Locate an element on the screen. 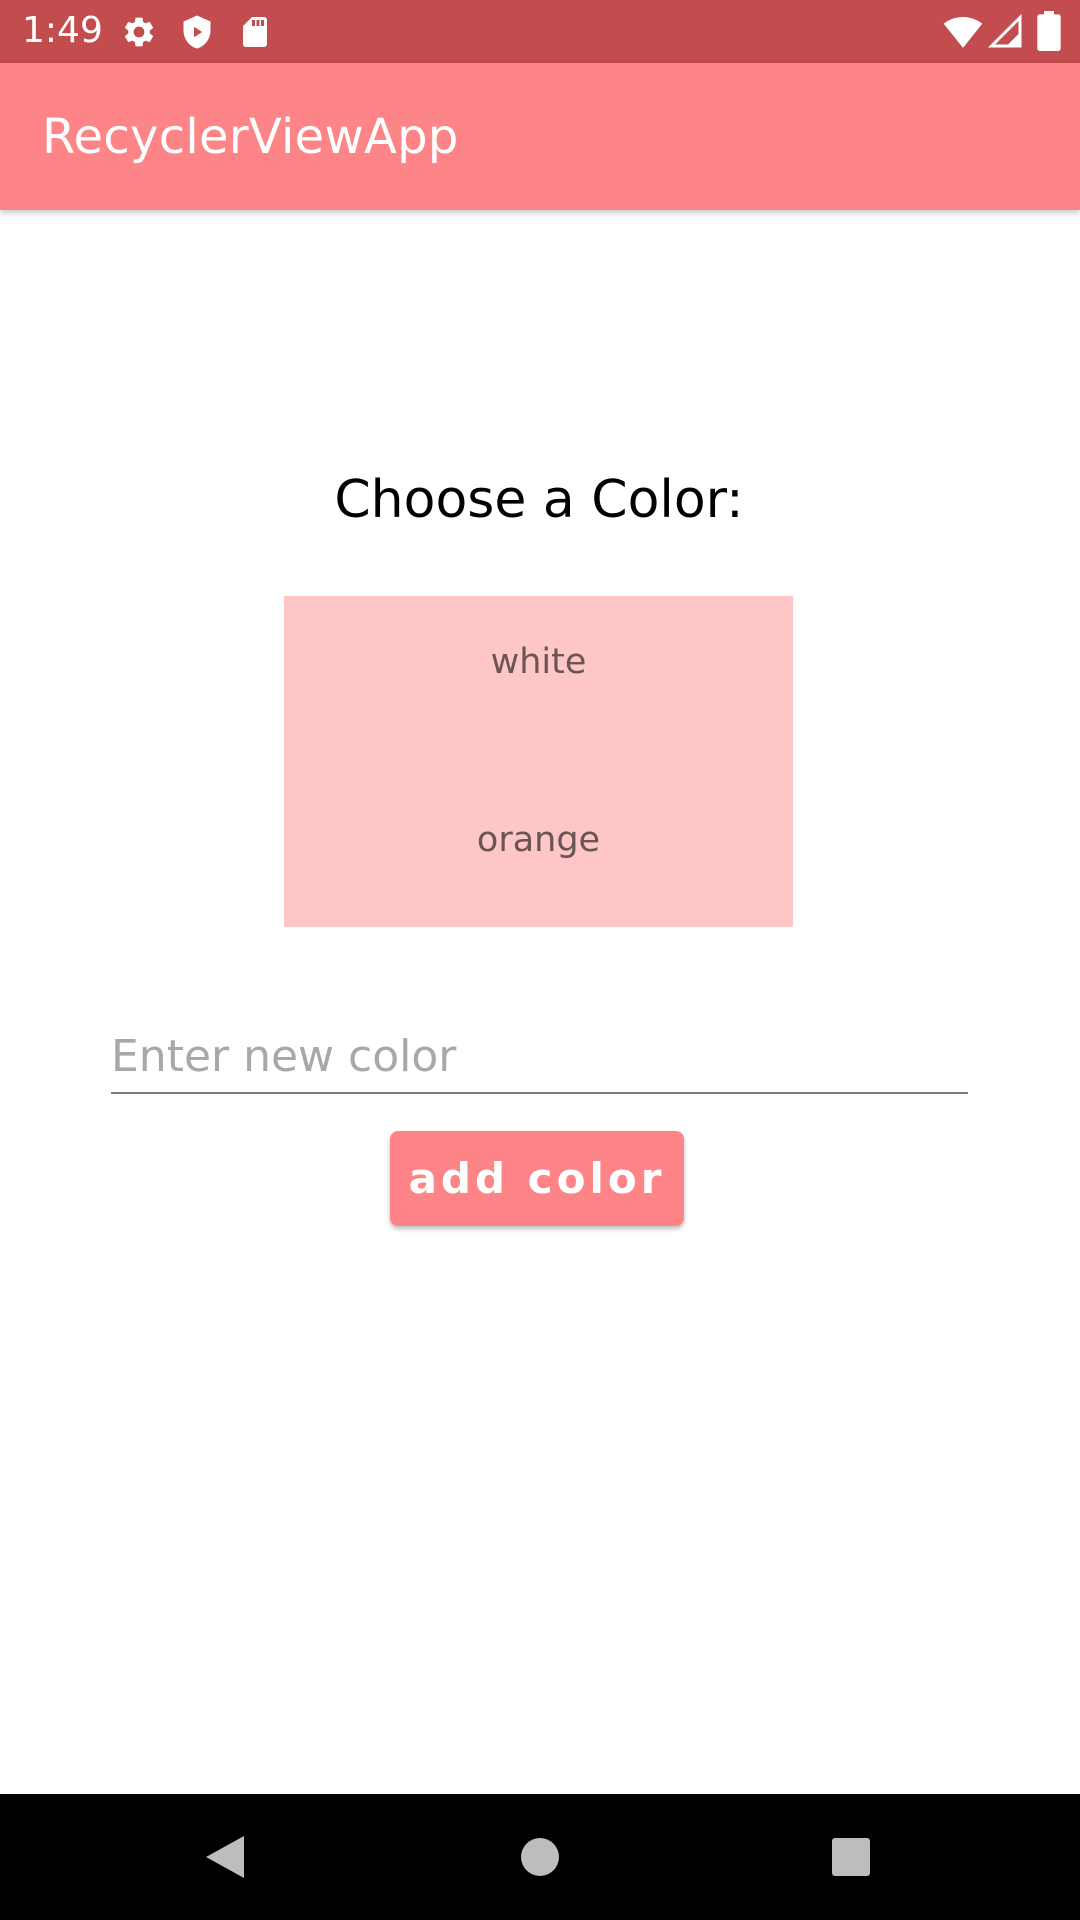 The image size is (1080, 1920). recents-icon is located at coordinates (851, 1857).